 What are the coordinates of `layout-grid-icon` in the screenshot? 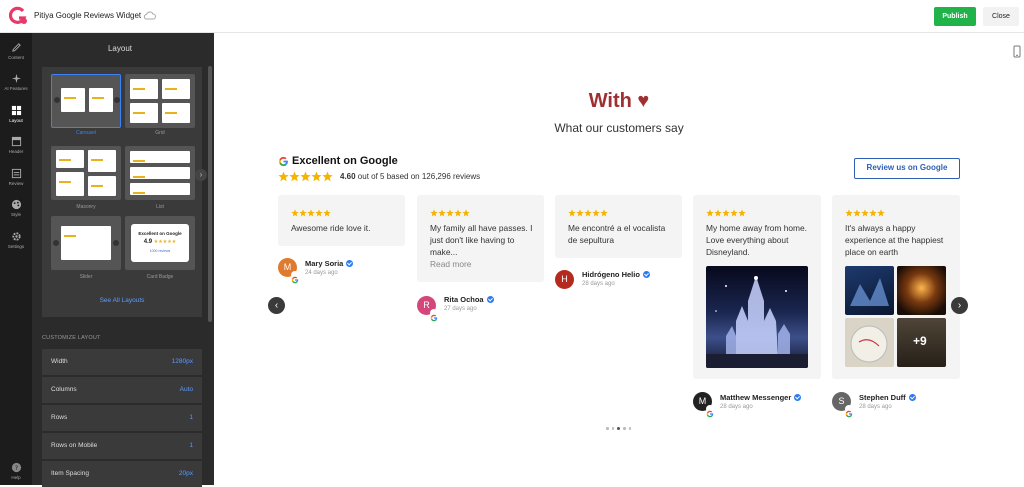 It's located at (16, 110).